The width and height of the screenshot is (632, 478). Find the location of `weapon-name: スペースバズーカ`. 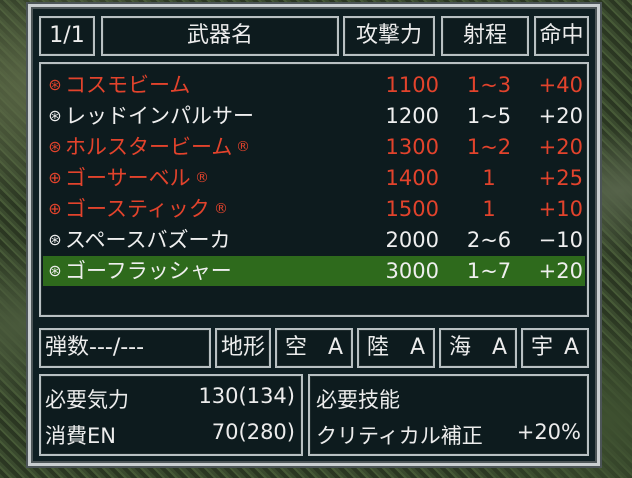

weapon-name: スペースバズーカ is located at coordinates (148, 240).